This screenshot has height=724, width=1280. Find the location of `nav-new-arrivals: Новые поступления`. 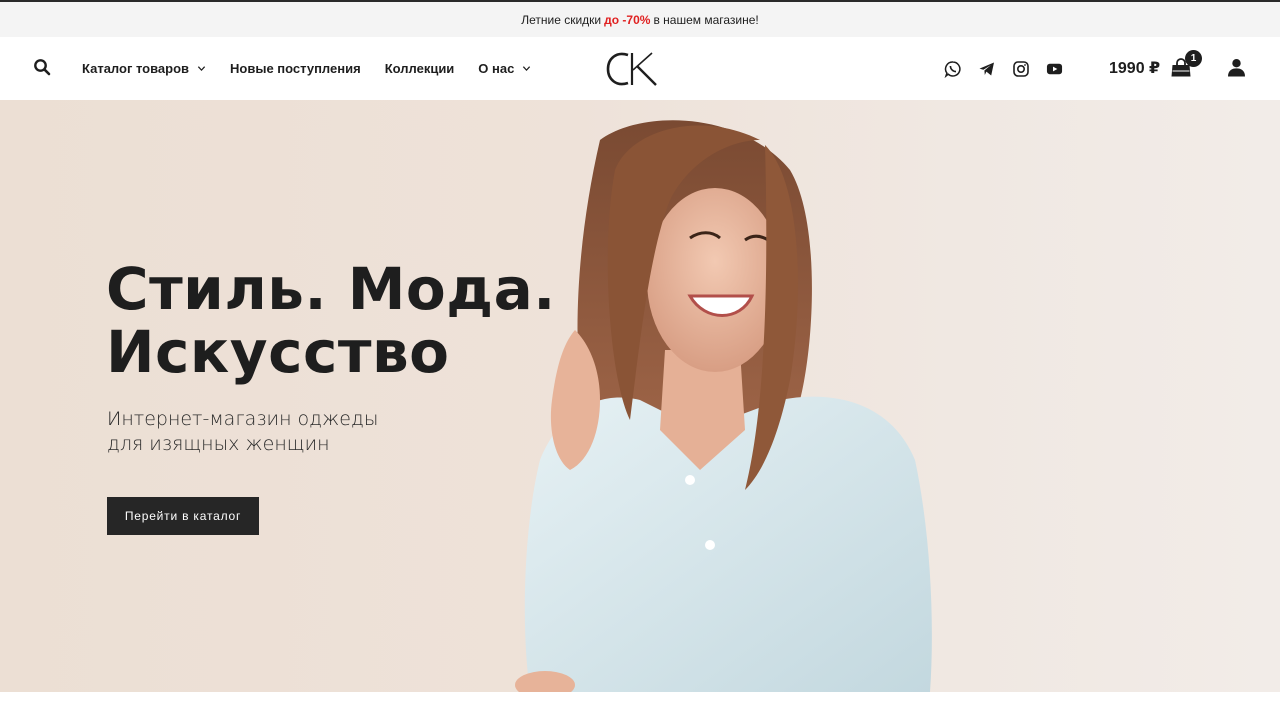

nav-new-arrivals: Новые поступления is located at coordinates (295, 68).